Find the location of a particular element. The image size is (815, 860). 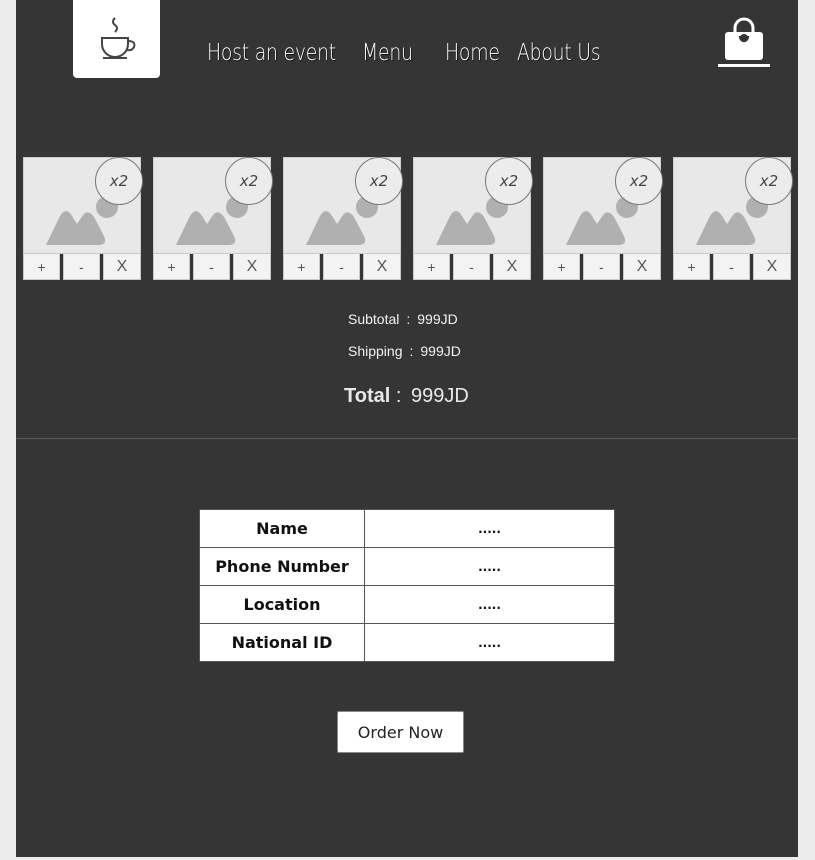

shopping-bag-icon is located at coordinates (744, 42).